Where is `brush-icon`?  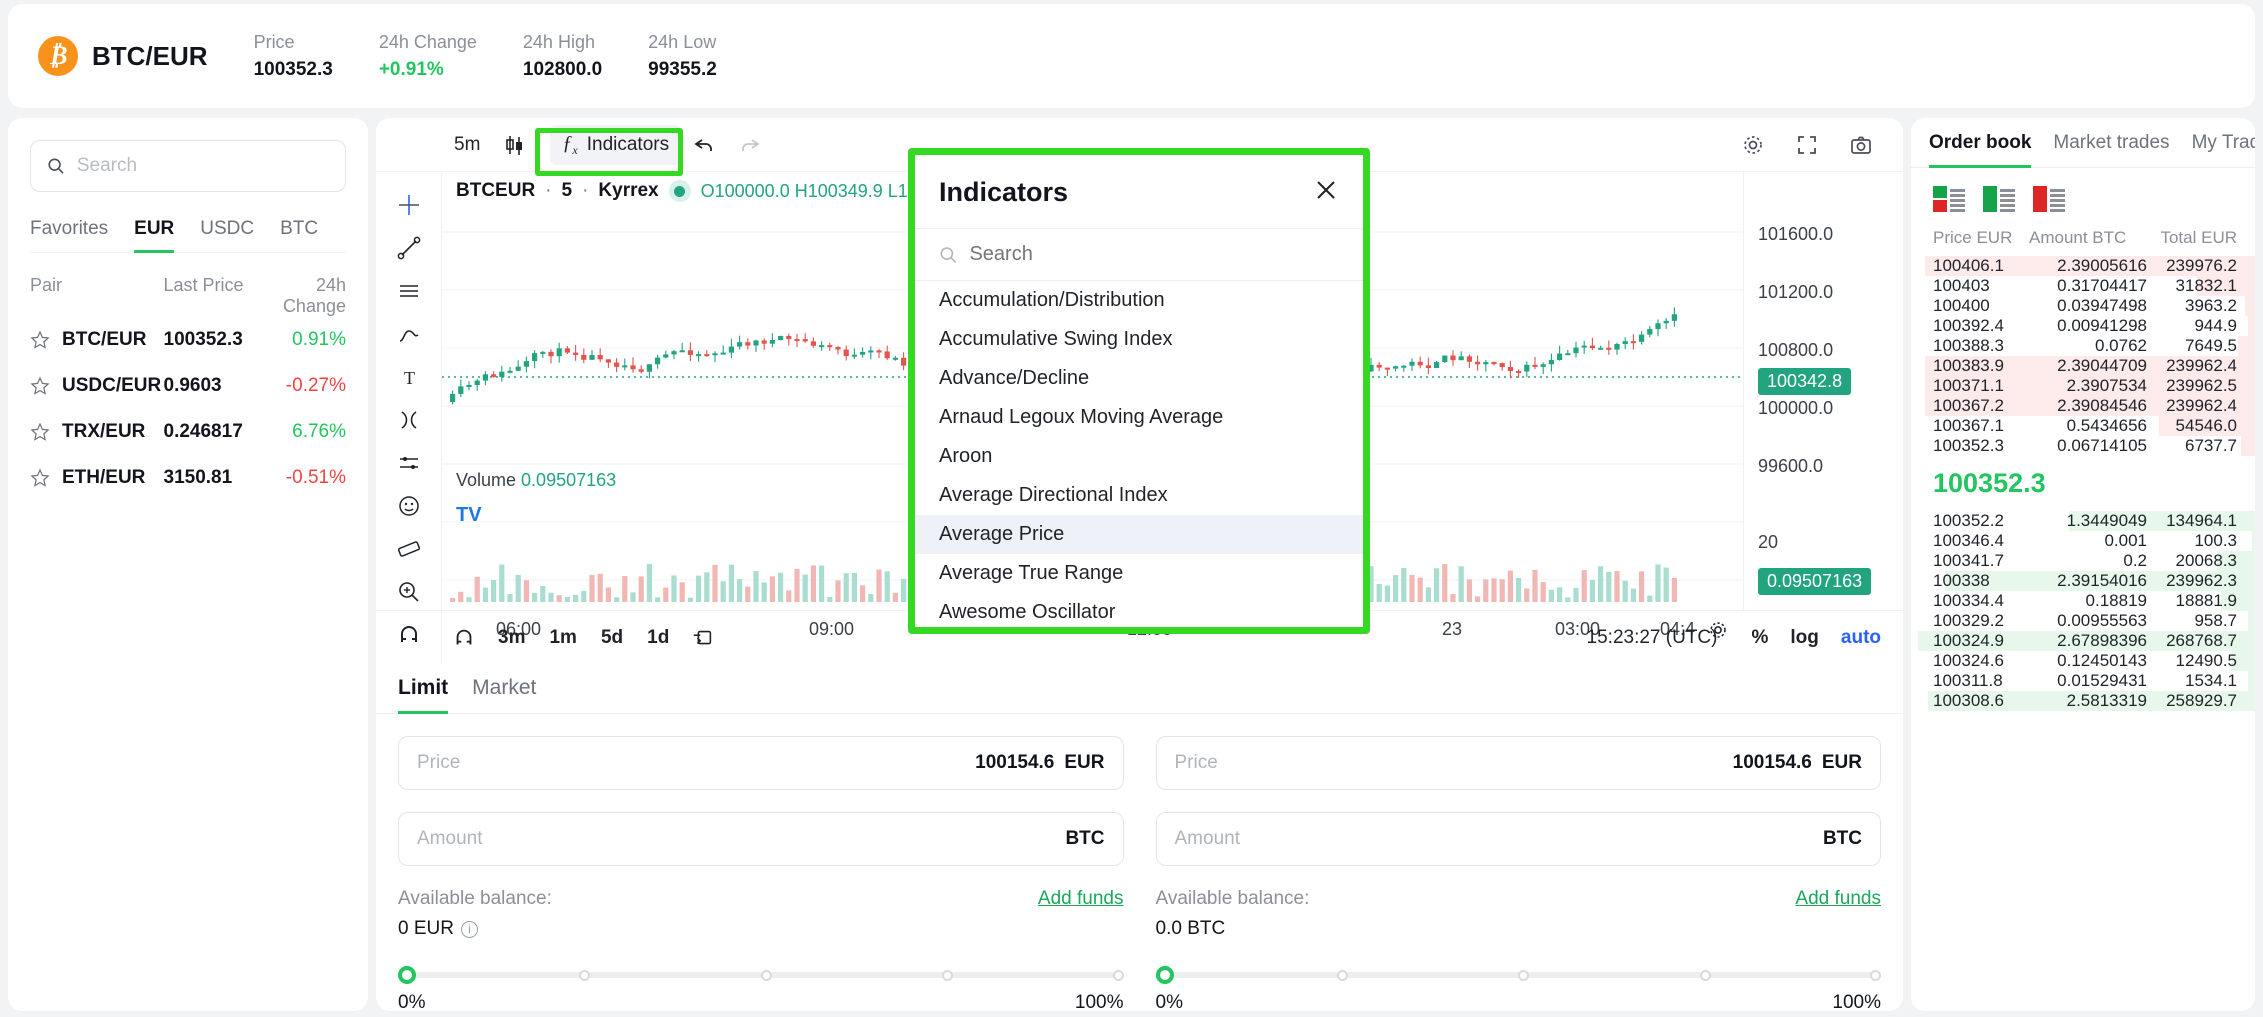
brush-icon is located at coordinates (409, 334).